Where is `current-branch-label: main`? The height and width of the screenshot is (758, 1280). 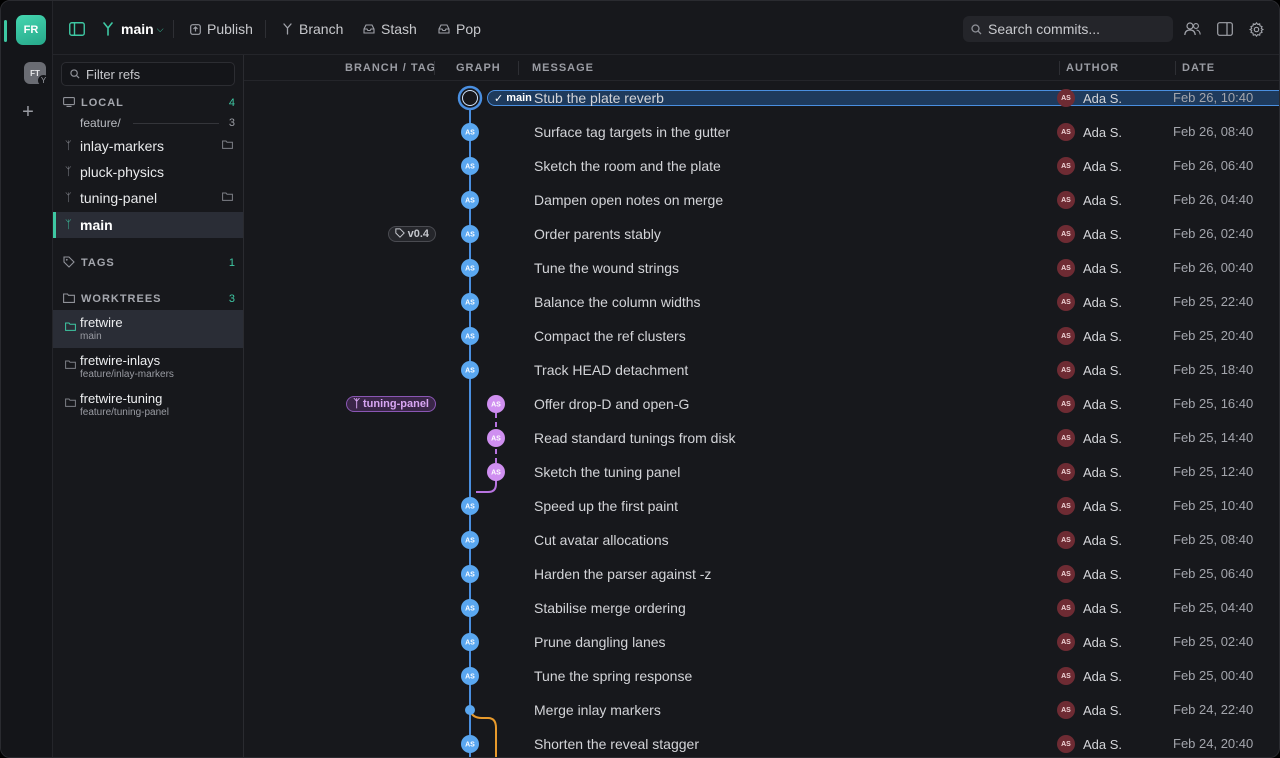 current-branch-label: main is located at coordinates (137, 29).